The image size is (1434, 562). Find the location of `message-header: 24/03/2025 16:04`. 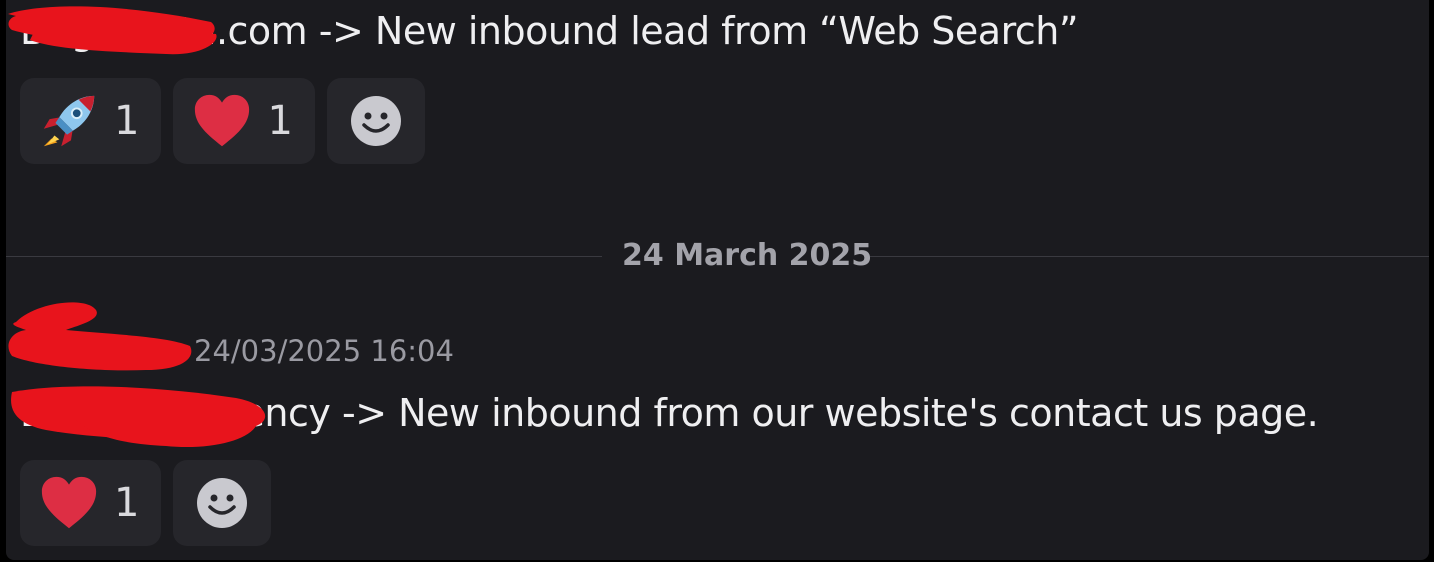

message-header: 24/03/2025 16:04 is located at coordinates (356, 340).